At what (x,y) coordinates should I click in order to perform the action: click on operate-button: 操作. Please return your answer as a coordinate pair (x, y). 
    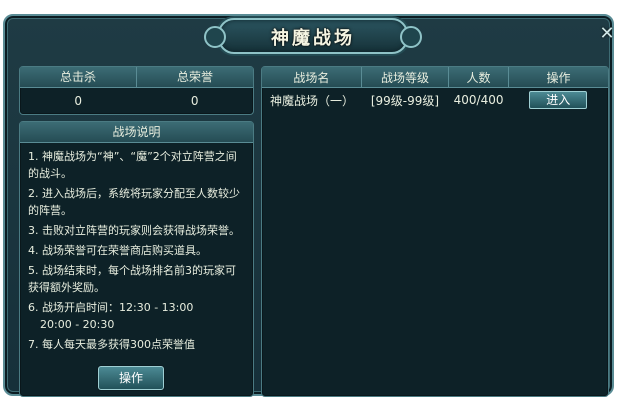
    Looking at the image, I should click on (131, 378).